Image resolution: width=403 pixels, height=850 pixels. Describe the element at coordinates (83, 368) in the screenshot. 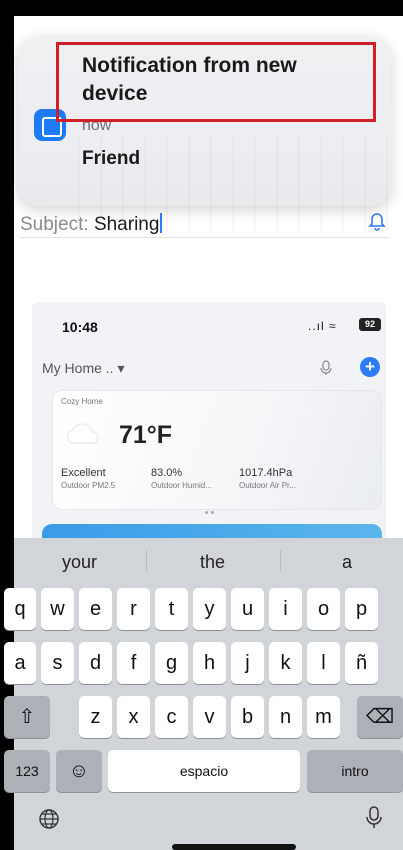

I see `home-selector: My Home .. ▾` at that location.